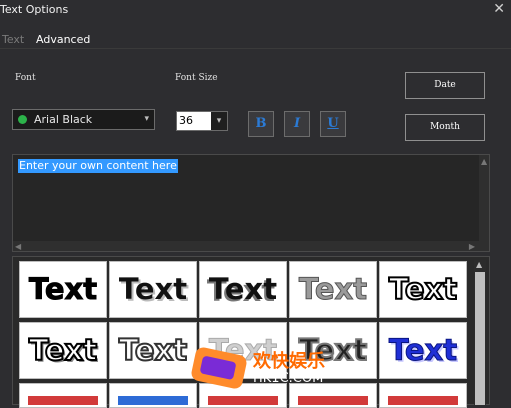  Describe the element at coordinates (25, 78) in the screenshot. I see `font-label: Font` at that location.